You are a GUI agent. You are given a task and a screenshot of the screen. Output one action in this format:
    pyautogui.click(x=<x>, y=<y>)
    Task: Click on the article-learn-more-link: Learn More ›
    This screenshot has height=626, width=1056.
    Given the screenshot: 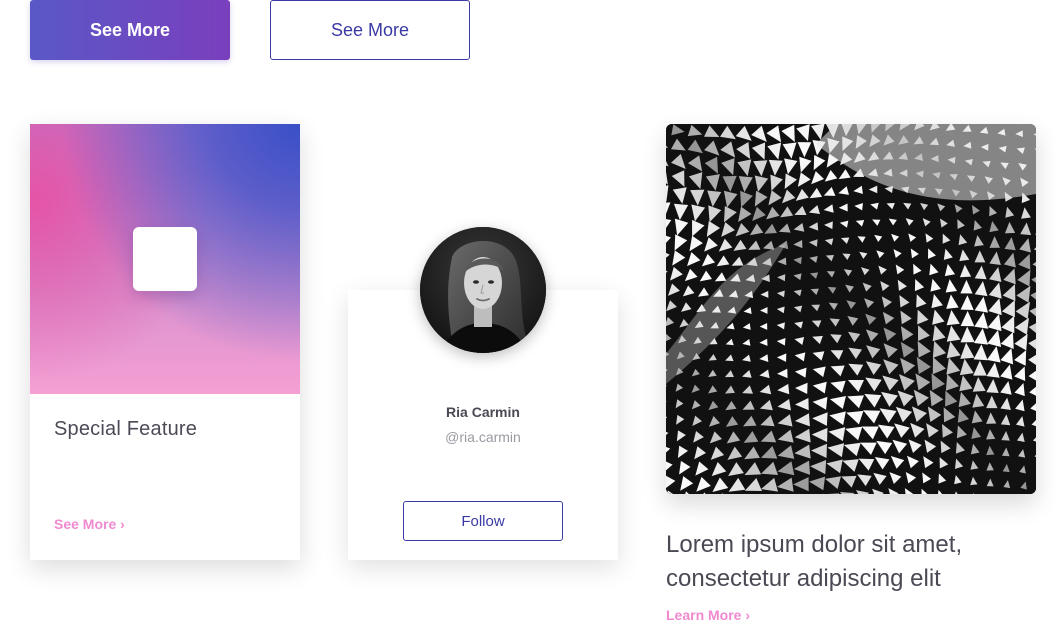 What is the action you would take?
    pyautogui.click(x=708, y=615)
    